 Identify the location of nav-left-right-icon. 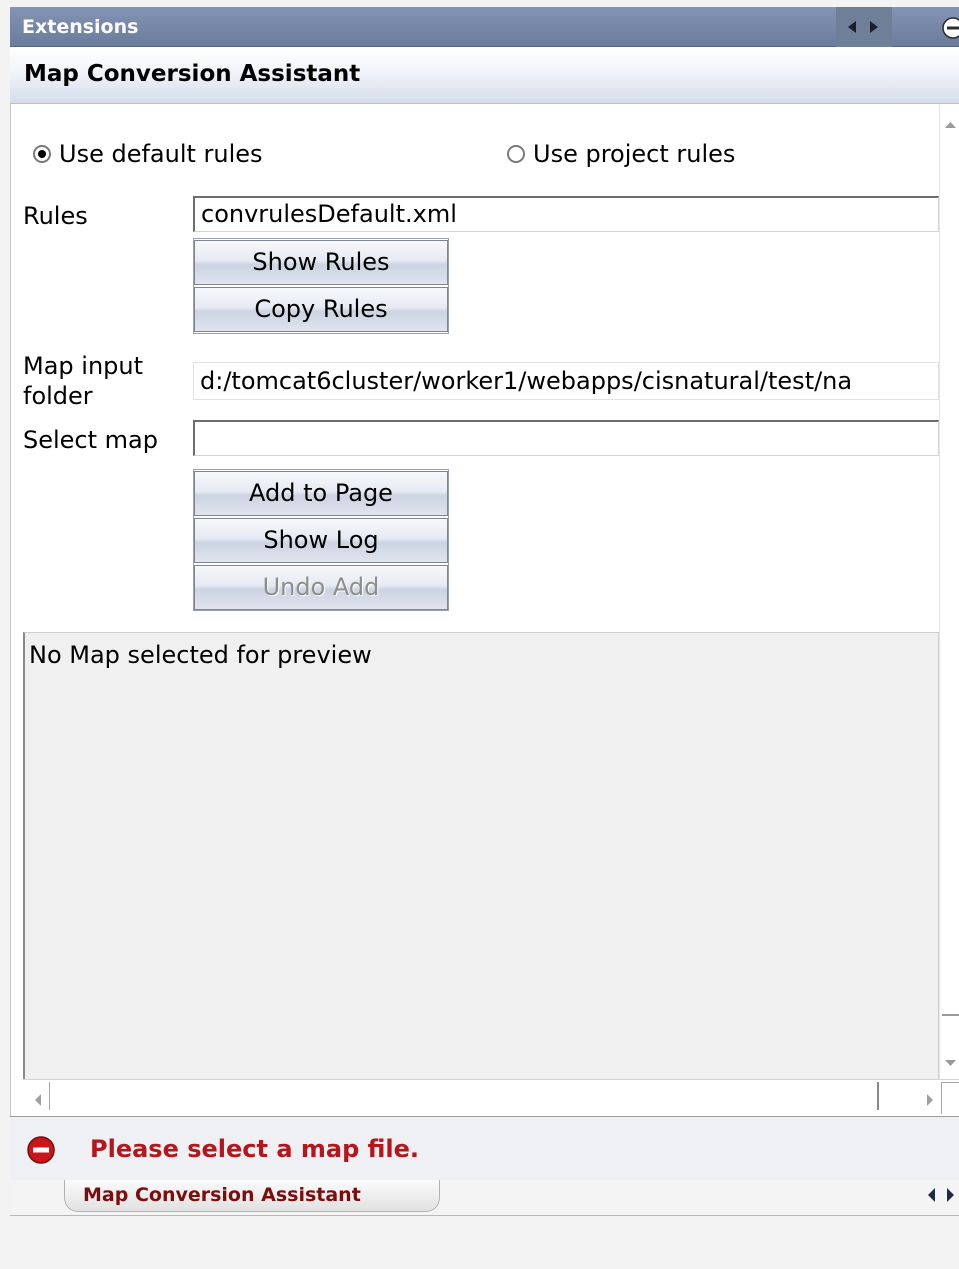
(863, 27).